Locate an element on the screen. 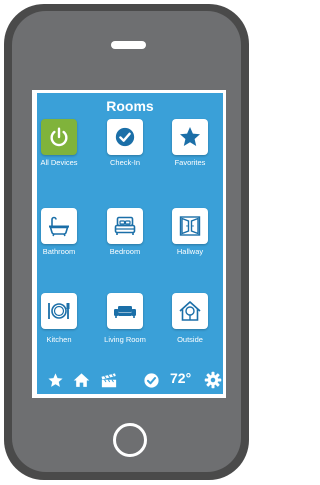  clapperboard-icon is located at coordinates (108, 379).